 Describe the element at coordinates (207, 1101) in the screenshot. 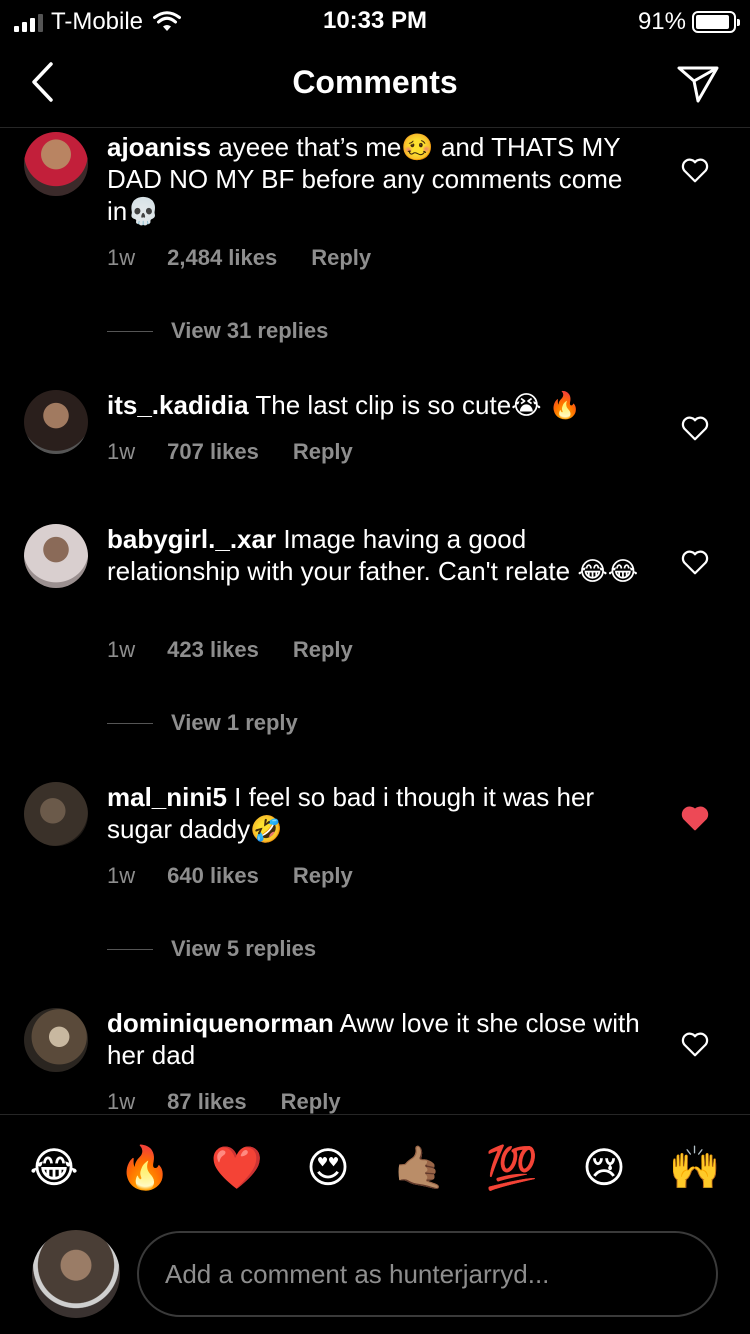

I see `comment-likes: 87 likes` at that location.